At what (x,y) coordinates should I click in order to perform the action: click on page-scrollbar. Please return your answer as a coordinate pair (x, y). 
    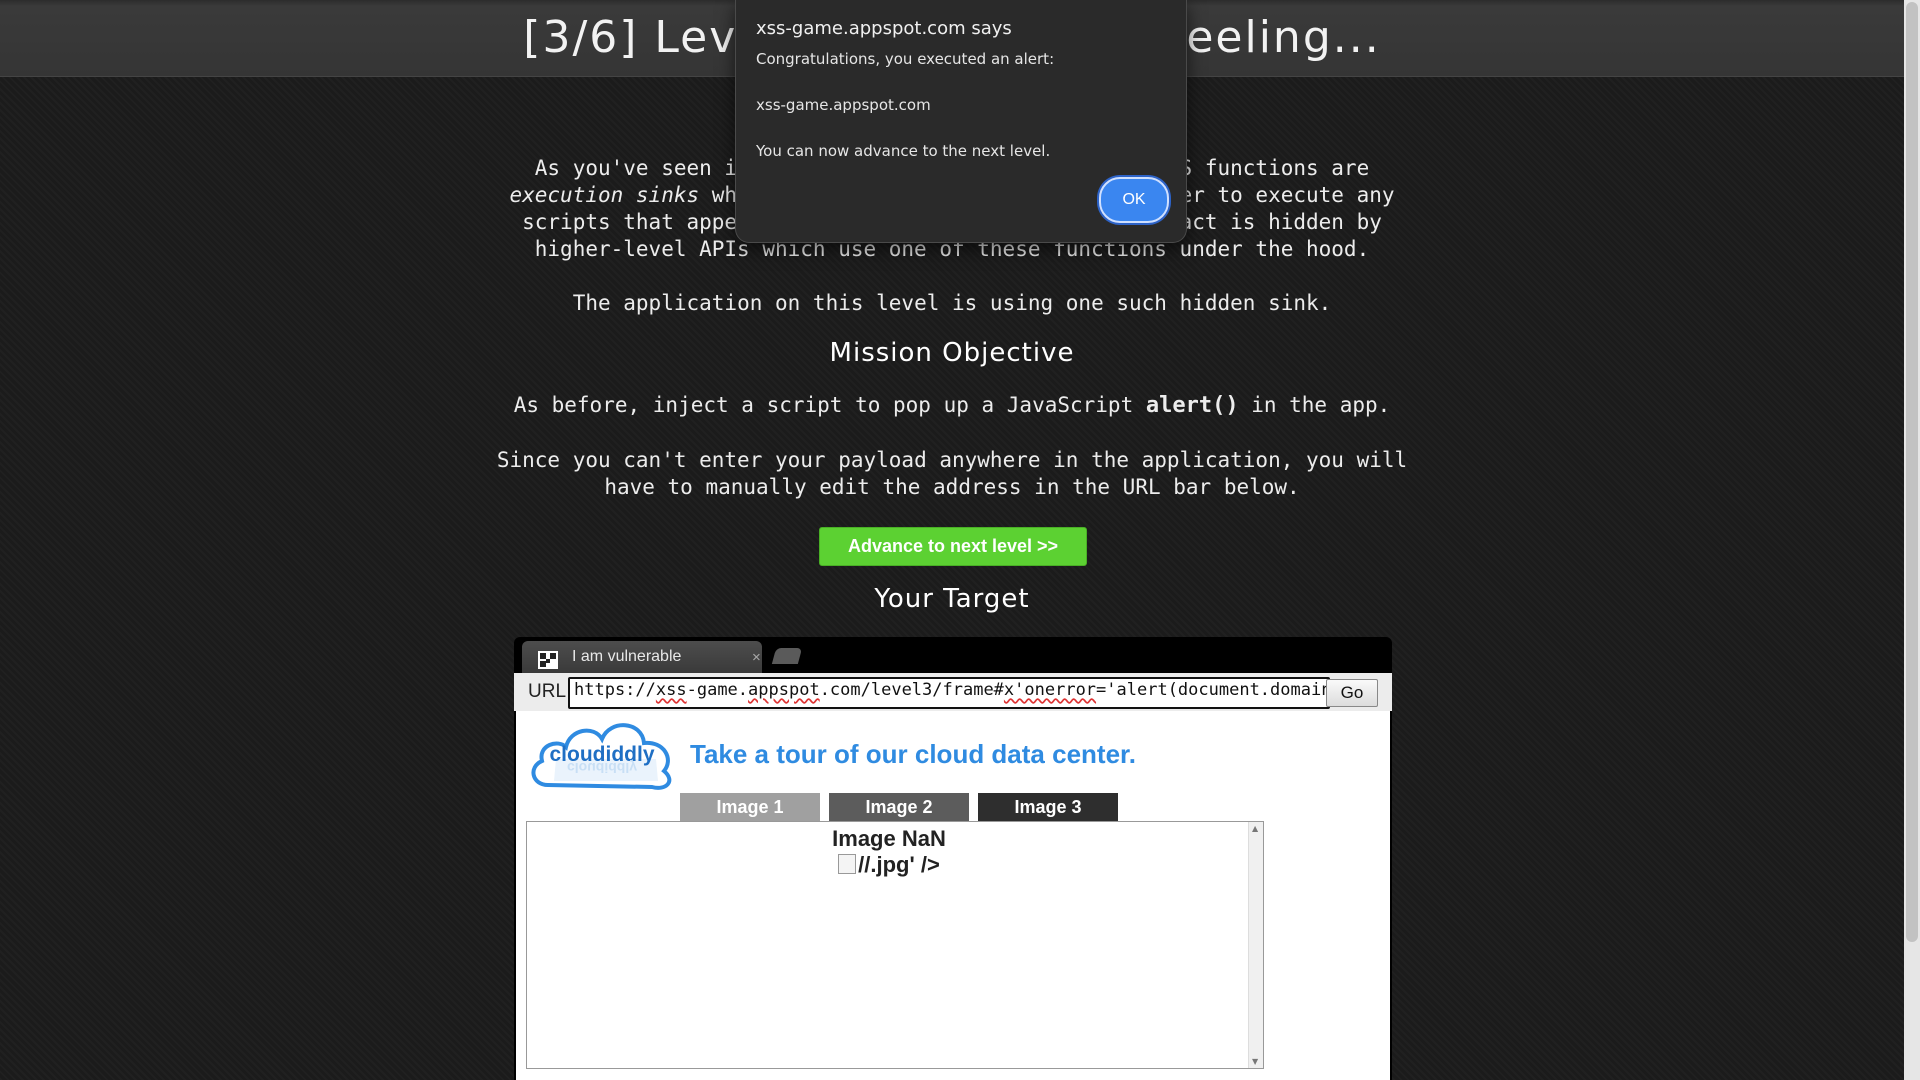
    Looking at the image, I should click on (1912, 540).